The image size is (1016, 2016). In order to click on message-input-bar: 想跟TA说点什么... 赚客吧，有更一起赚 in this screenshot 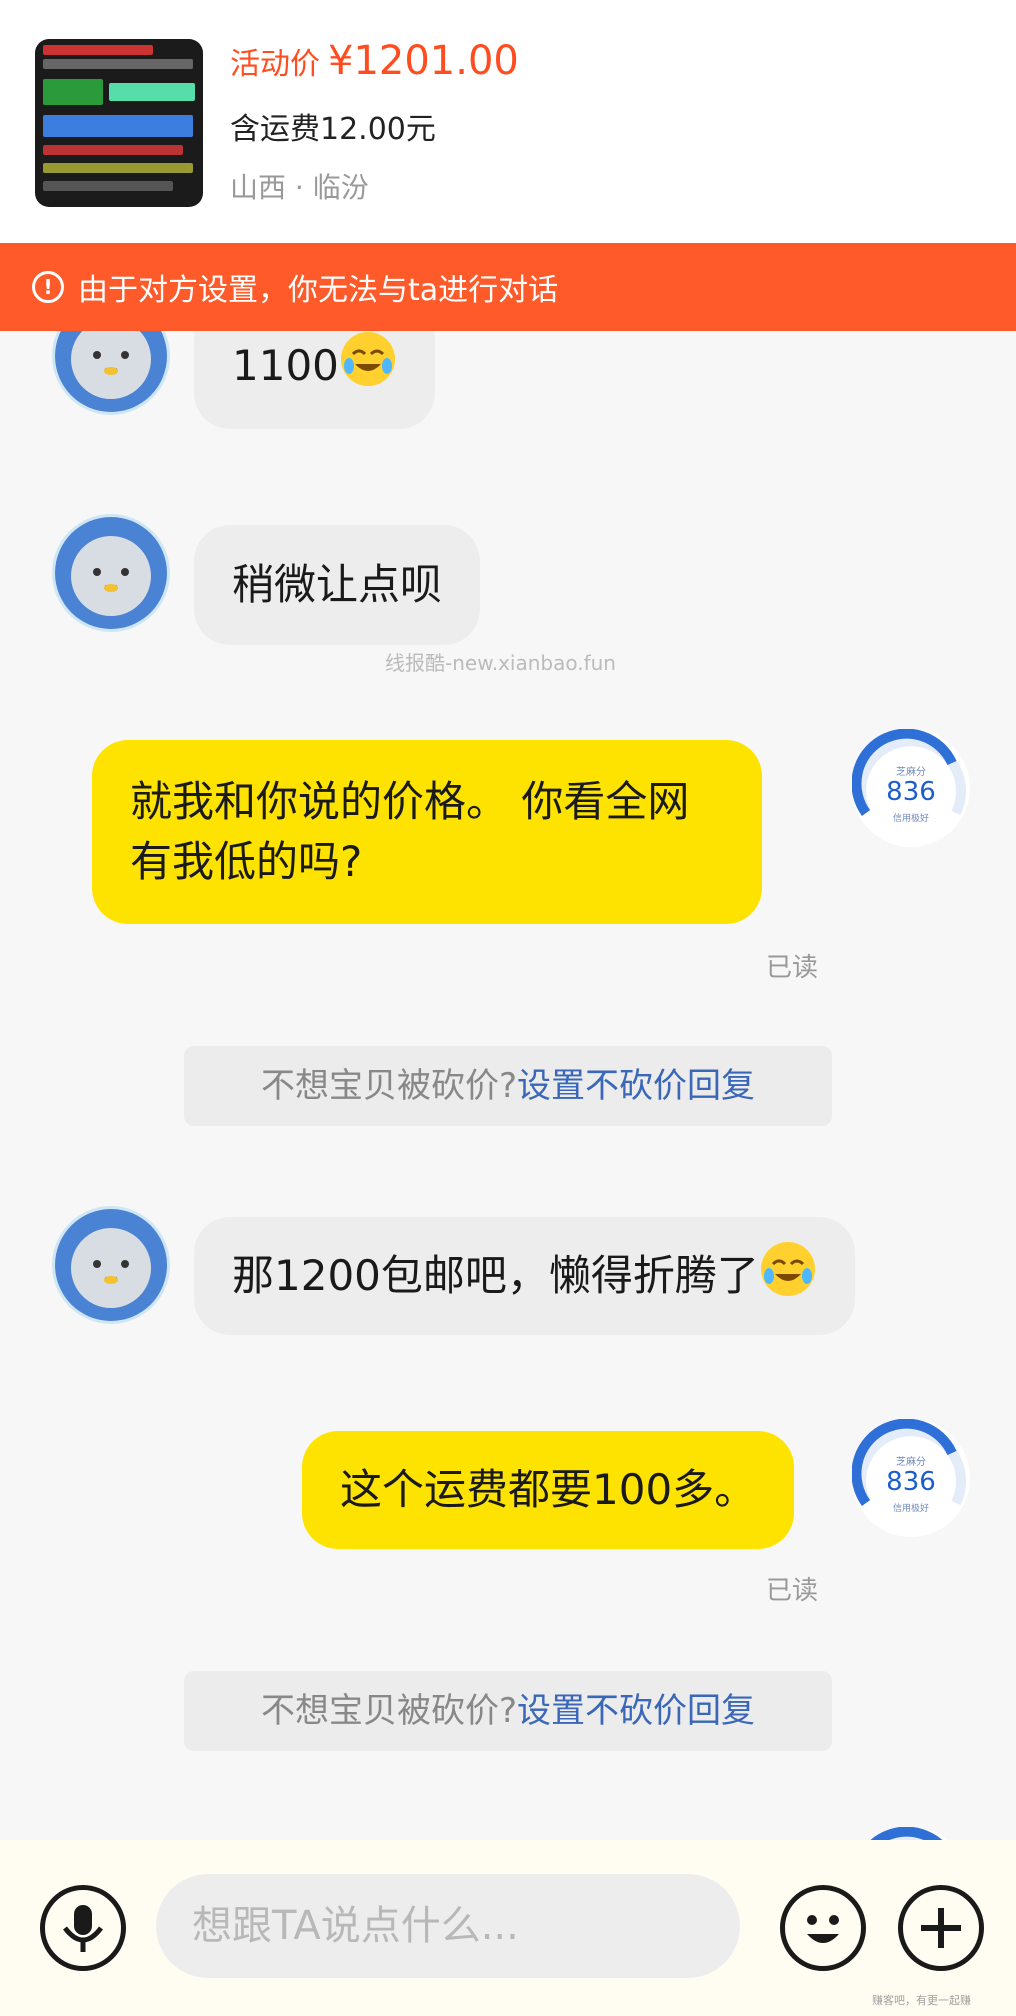, I will do `click(508, 1928)`.